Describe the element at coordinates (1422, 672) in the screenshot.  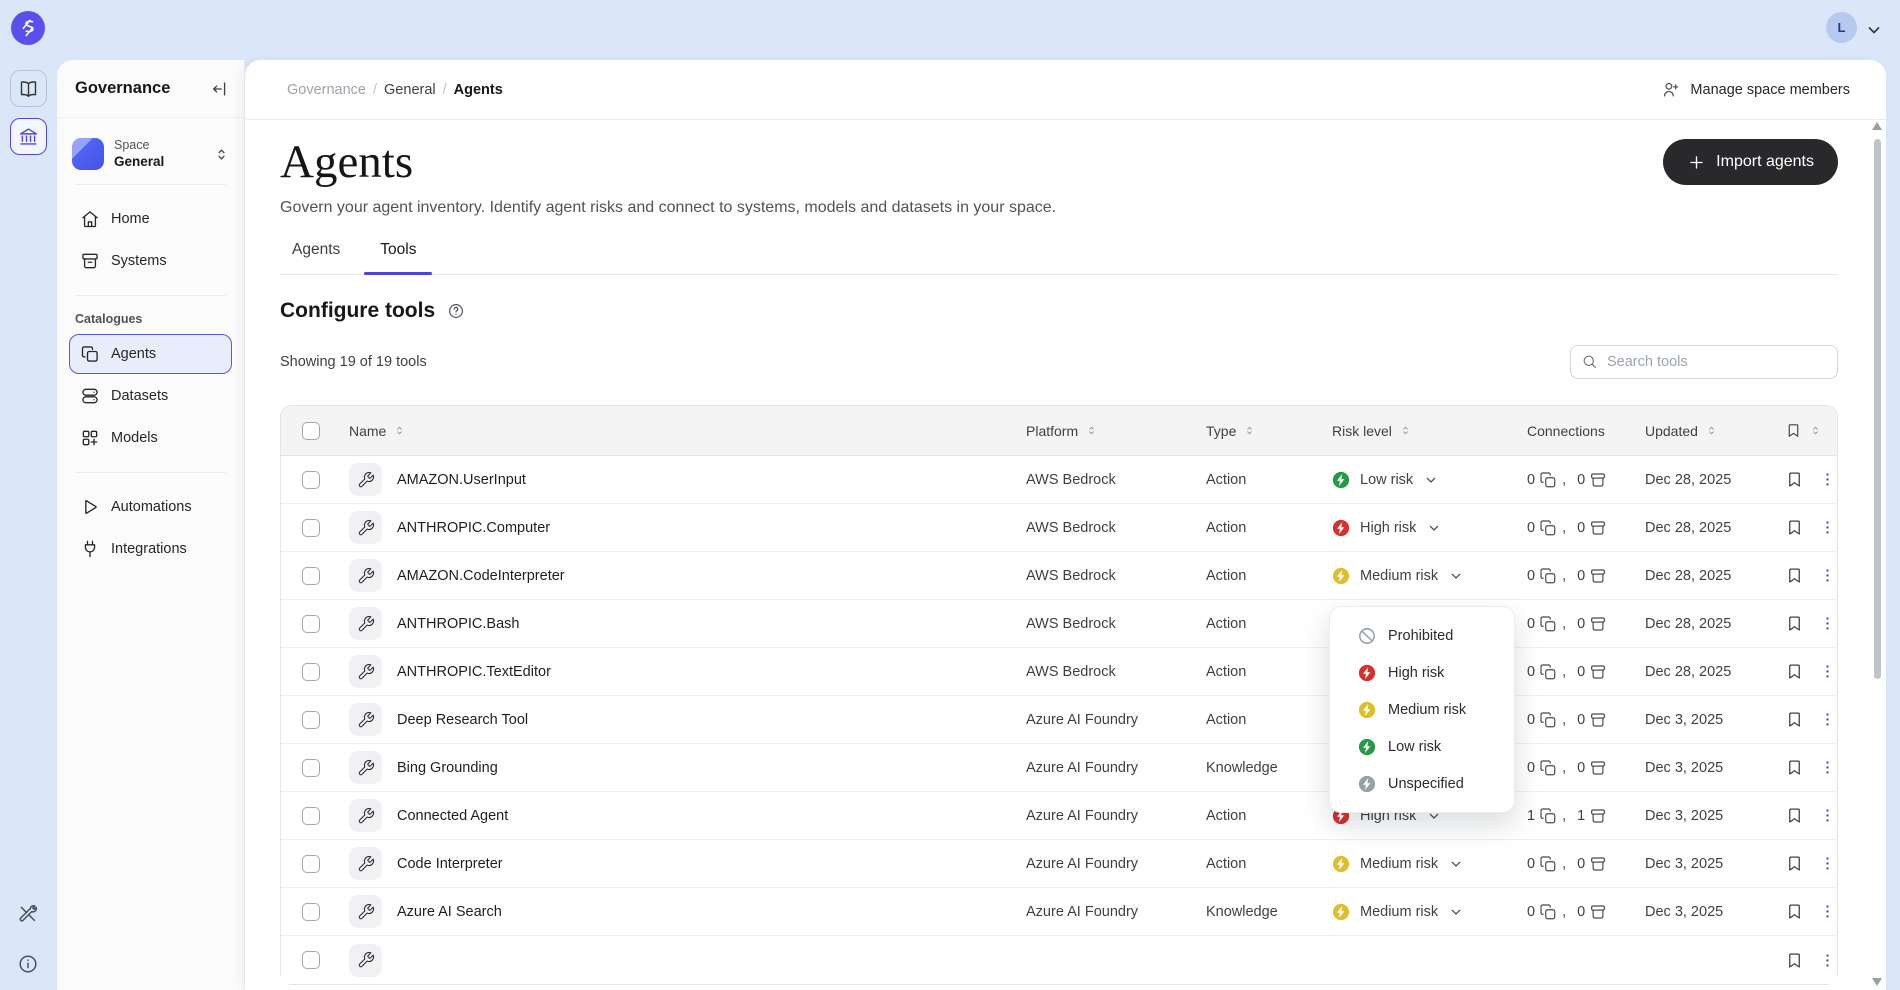
I see `risk-option-high: High risk` at that location.